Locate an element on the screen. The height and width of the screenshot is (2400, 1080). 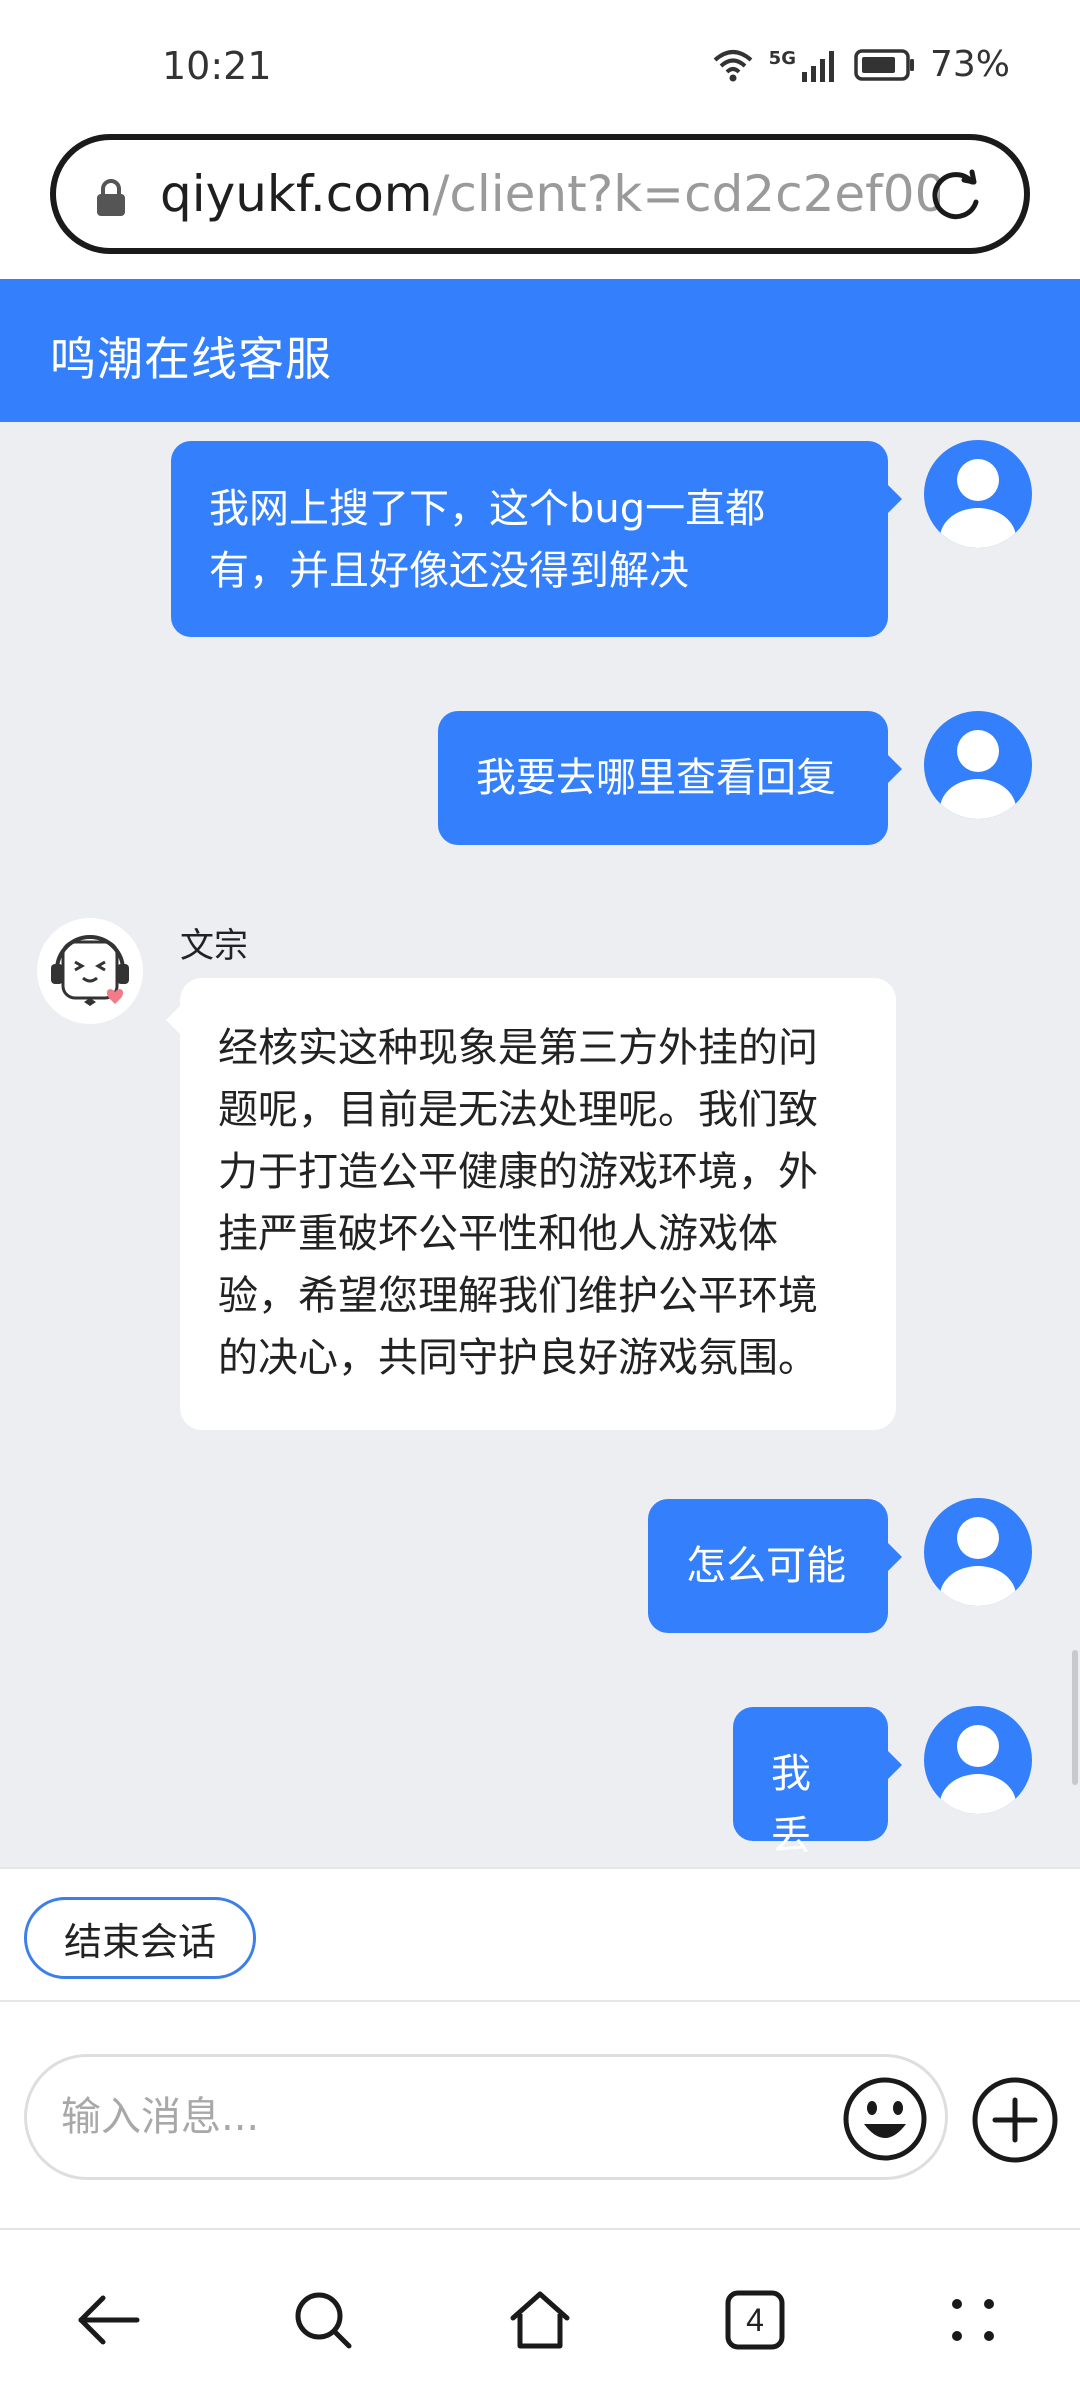
user-message-bubble: 我丢 is located at coordinates (817, 1783).